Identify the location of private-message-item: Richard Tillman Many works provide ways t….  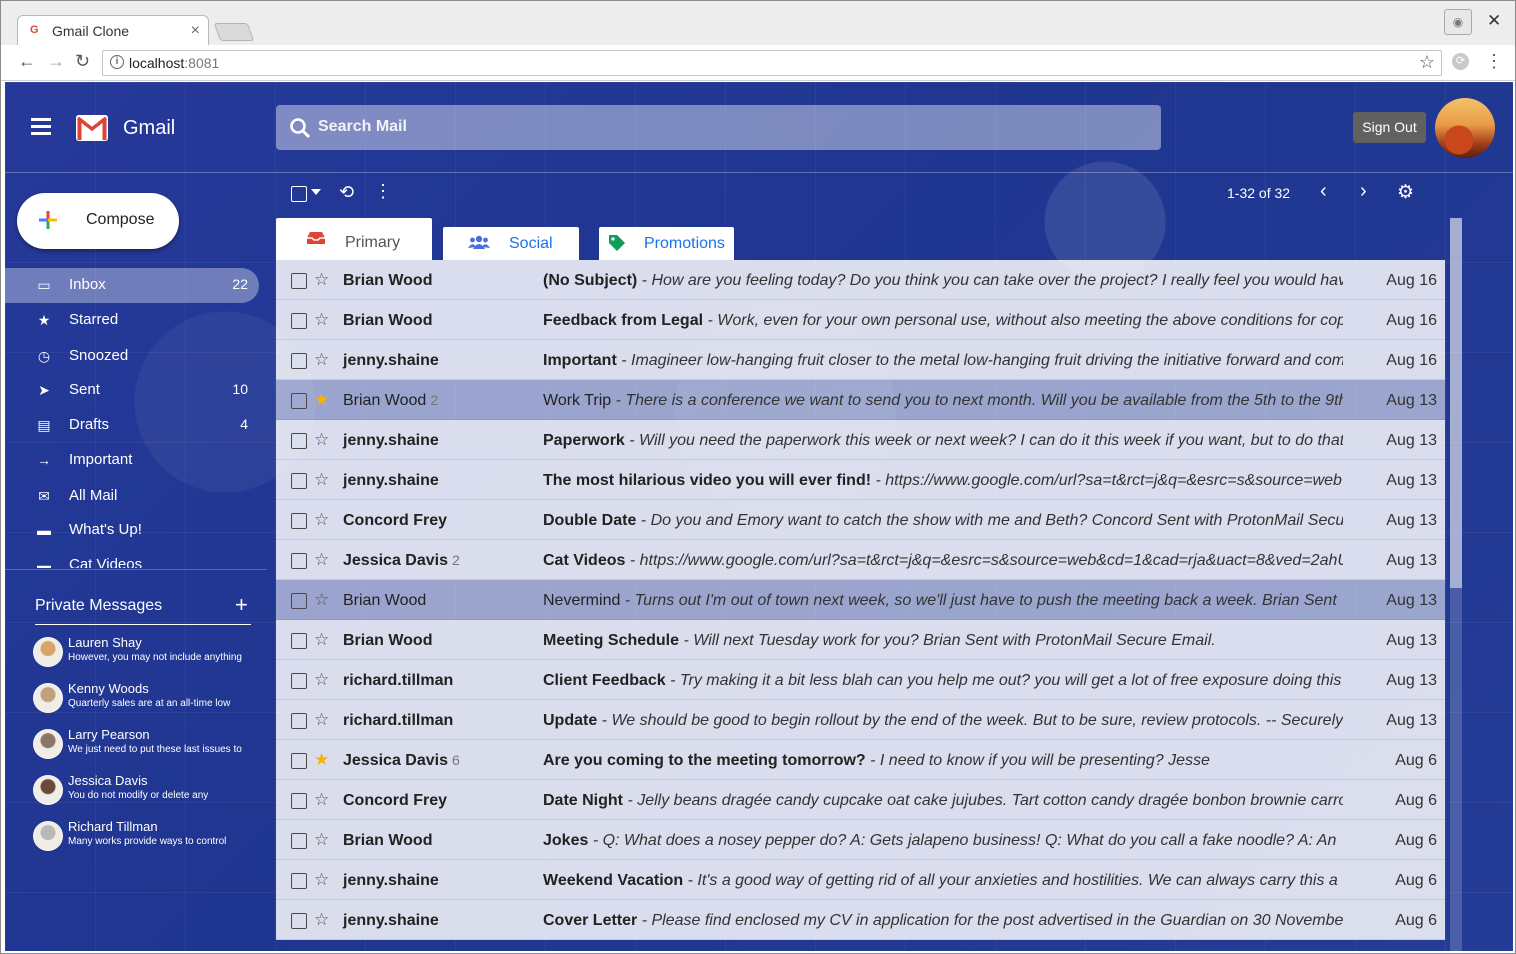
(153, 838).